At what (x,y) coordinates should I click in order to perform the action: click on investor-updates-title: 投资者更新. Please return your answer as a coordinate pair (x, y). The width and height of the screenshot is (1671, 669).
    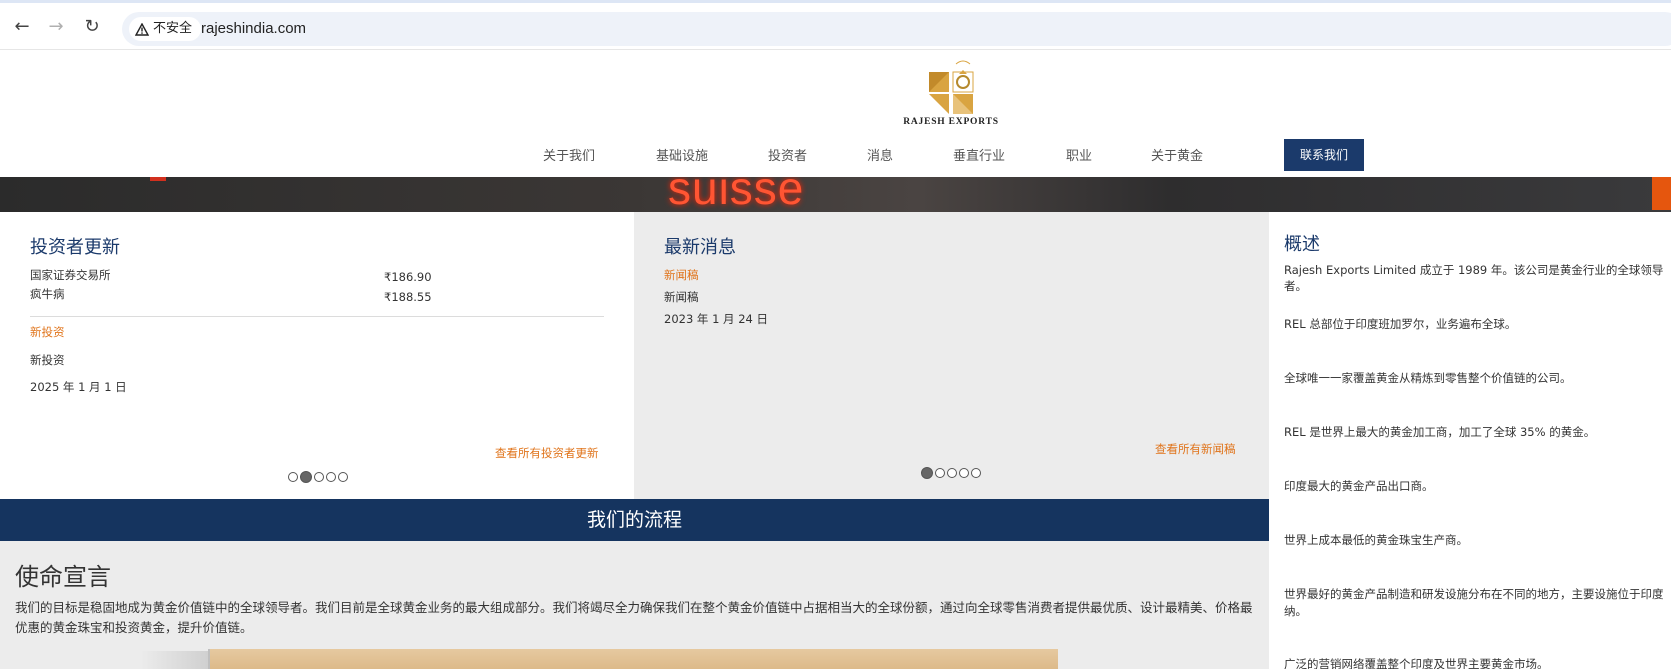
    Looking at the image, I should click on (75, 247).